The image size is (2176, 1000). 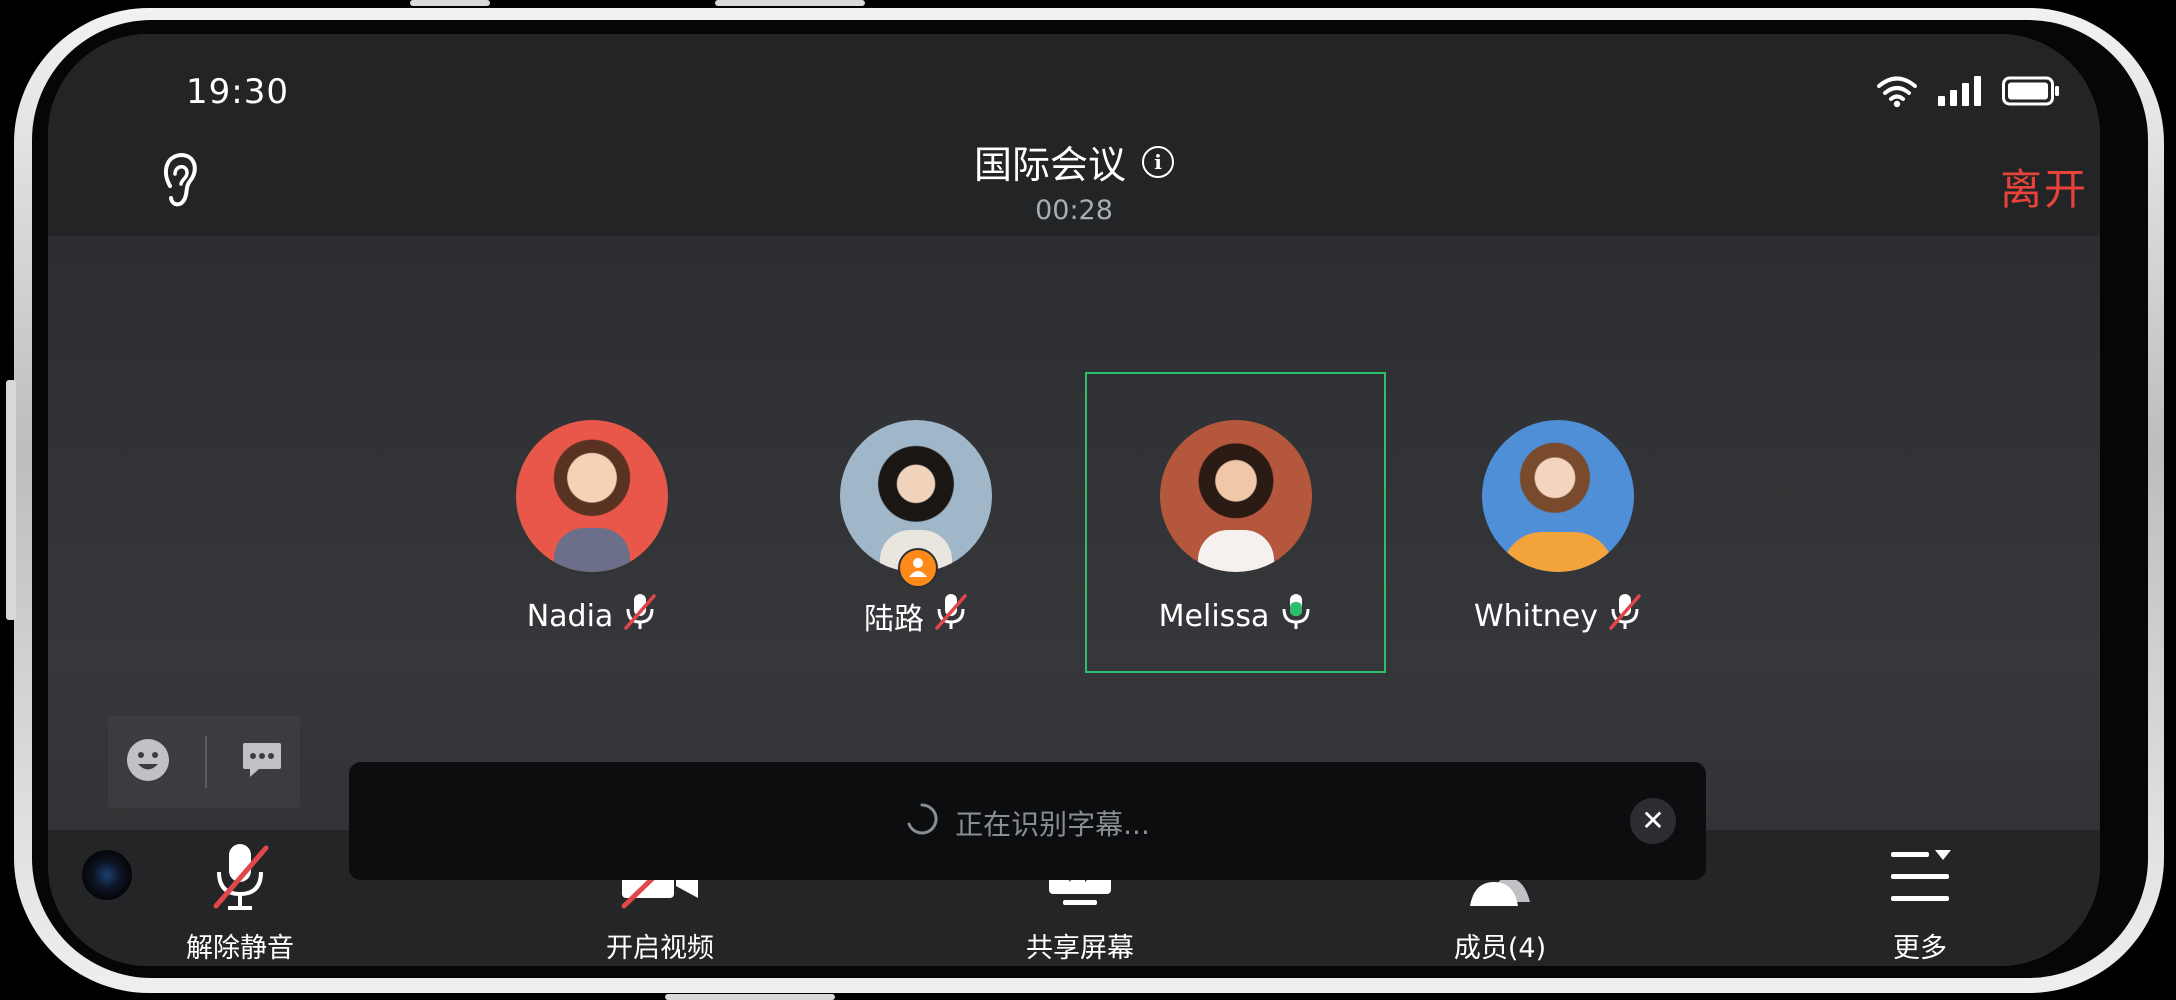 I want to click on participant-name-row: 陆路, so click(x=916, y=616).